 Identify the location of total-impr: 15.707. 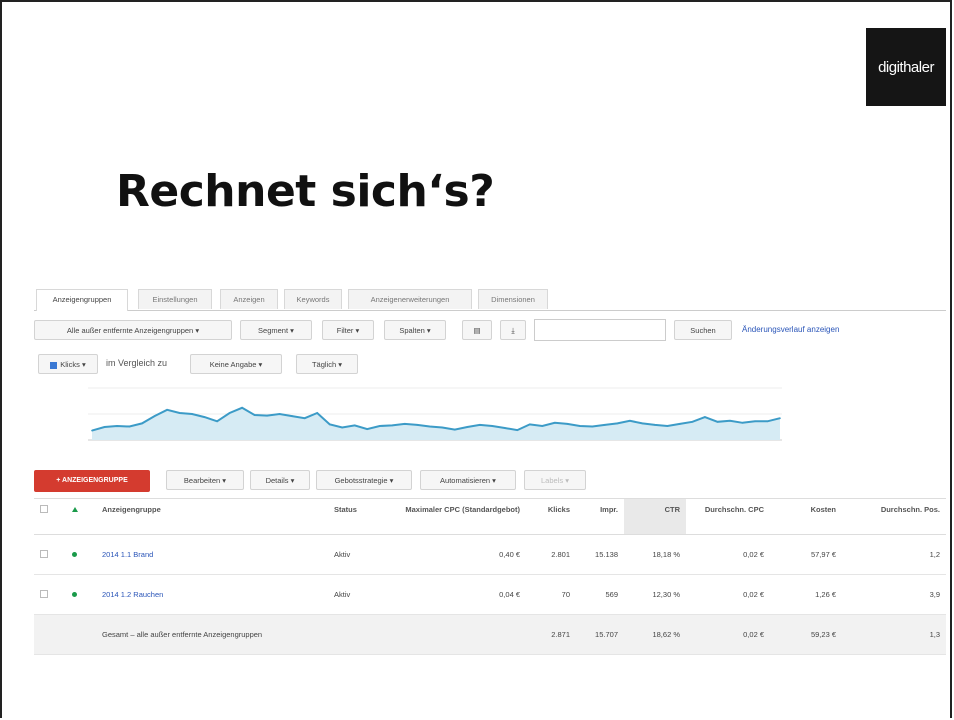
(600, 634).